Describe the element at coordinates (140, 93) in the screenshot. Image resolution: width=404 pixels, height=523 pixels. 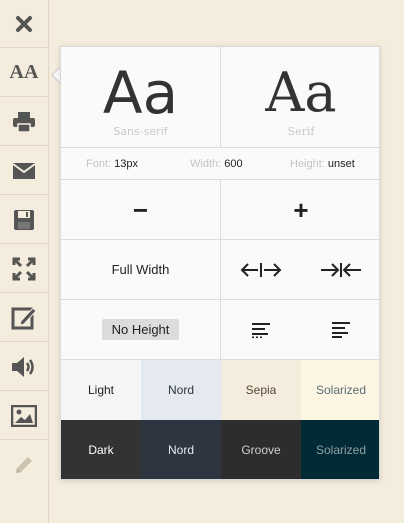
I see `font-sample-sans: Aa` at that location.